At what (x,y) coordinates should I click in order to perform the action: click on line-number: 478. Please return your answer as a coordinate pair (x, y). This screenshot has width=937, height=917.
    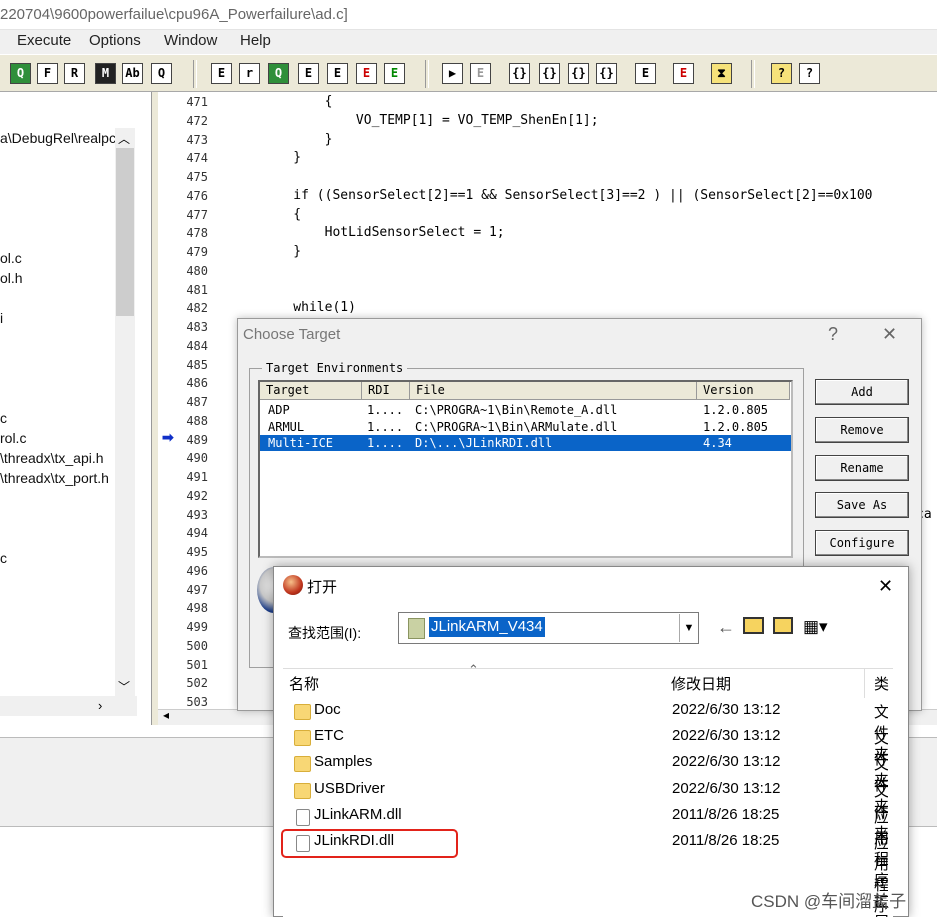
    Looking at the image, I should click on (197, 233).